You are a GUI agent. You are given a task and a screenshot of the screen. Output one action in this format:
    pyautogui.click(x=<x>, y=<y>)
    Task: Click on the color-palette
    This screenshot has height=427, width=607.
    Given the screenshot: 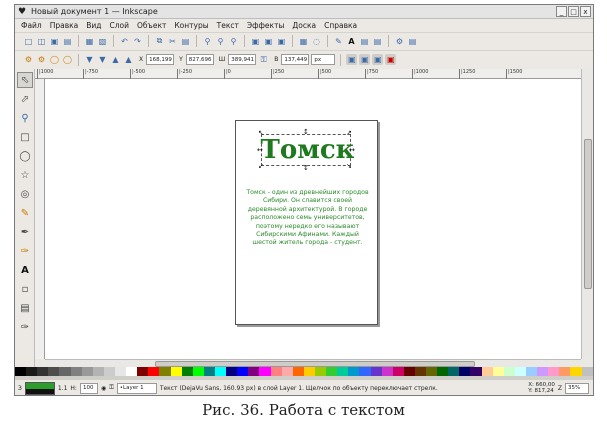 What is the action you would take?
    pyautogui.click(x=304, y=371)
    